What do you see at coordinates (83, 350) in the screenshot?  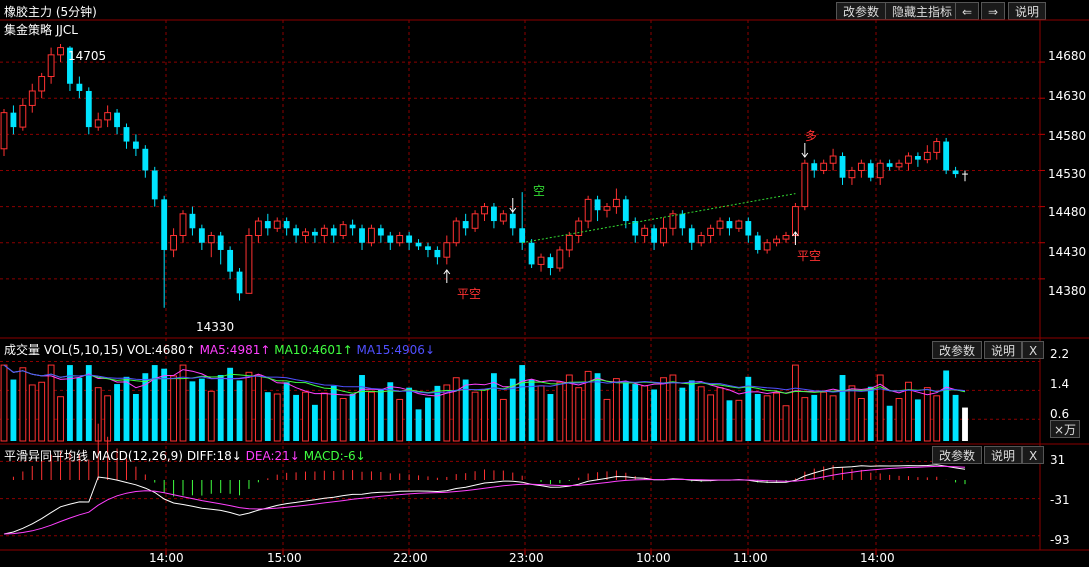 I see `volume-params: VOL(5,10,15)` at bounding box center [83, 350].